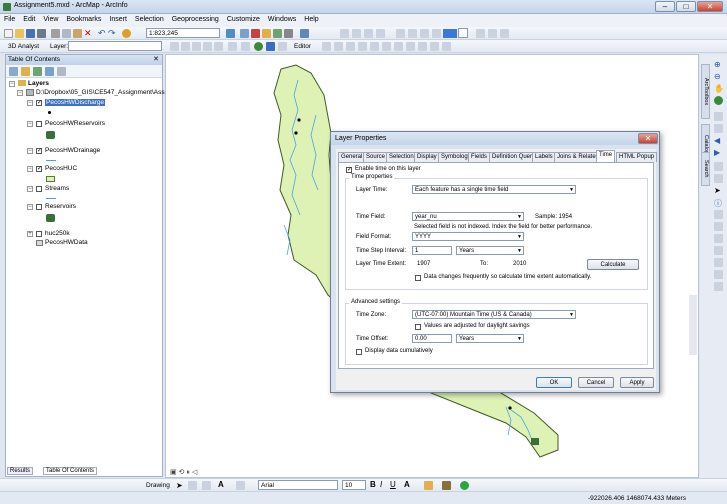 The width and height of the screenshot is (727, 504). Describe the element at coordinates (718, 116) in the screenshot. I see `fixed-zoom-in-icon` at that location.